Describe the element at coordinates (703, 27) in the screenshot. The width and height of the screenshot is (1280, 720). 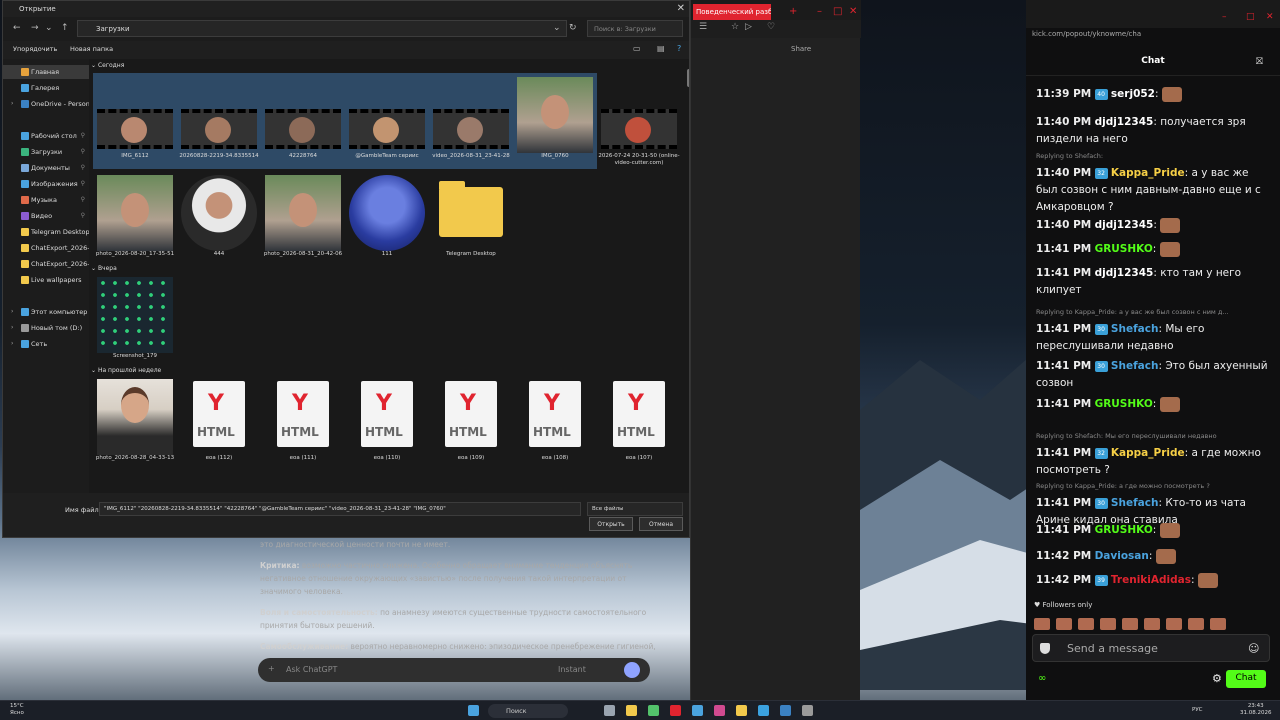
I see `menu-icon: ☰` at that location.